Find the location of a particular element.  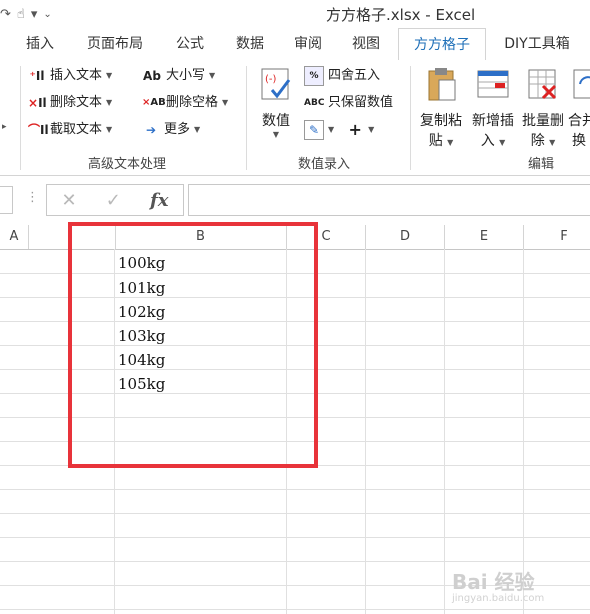

customize-qat-icon: ⌄ is located at coordinates (47, 14).